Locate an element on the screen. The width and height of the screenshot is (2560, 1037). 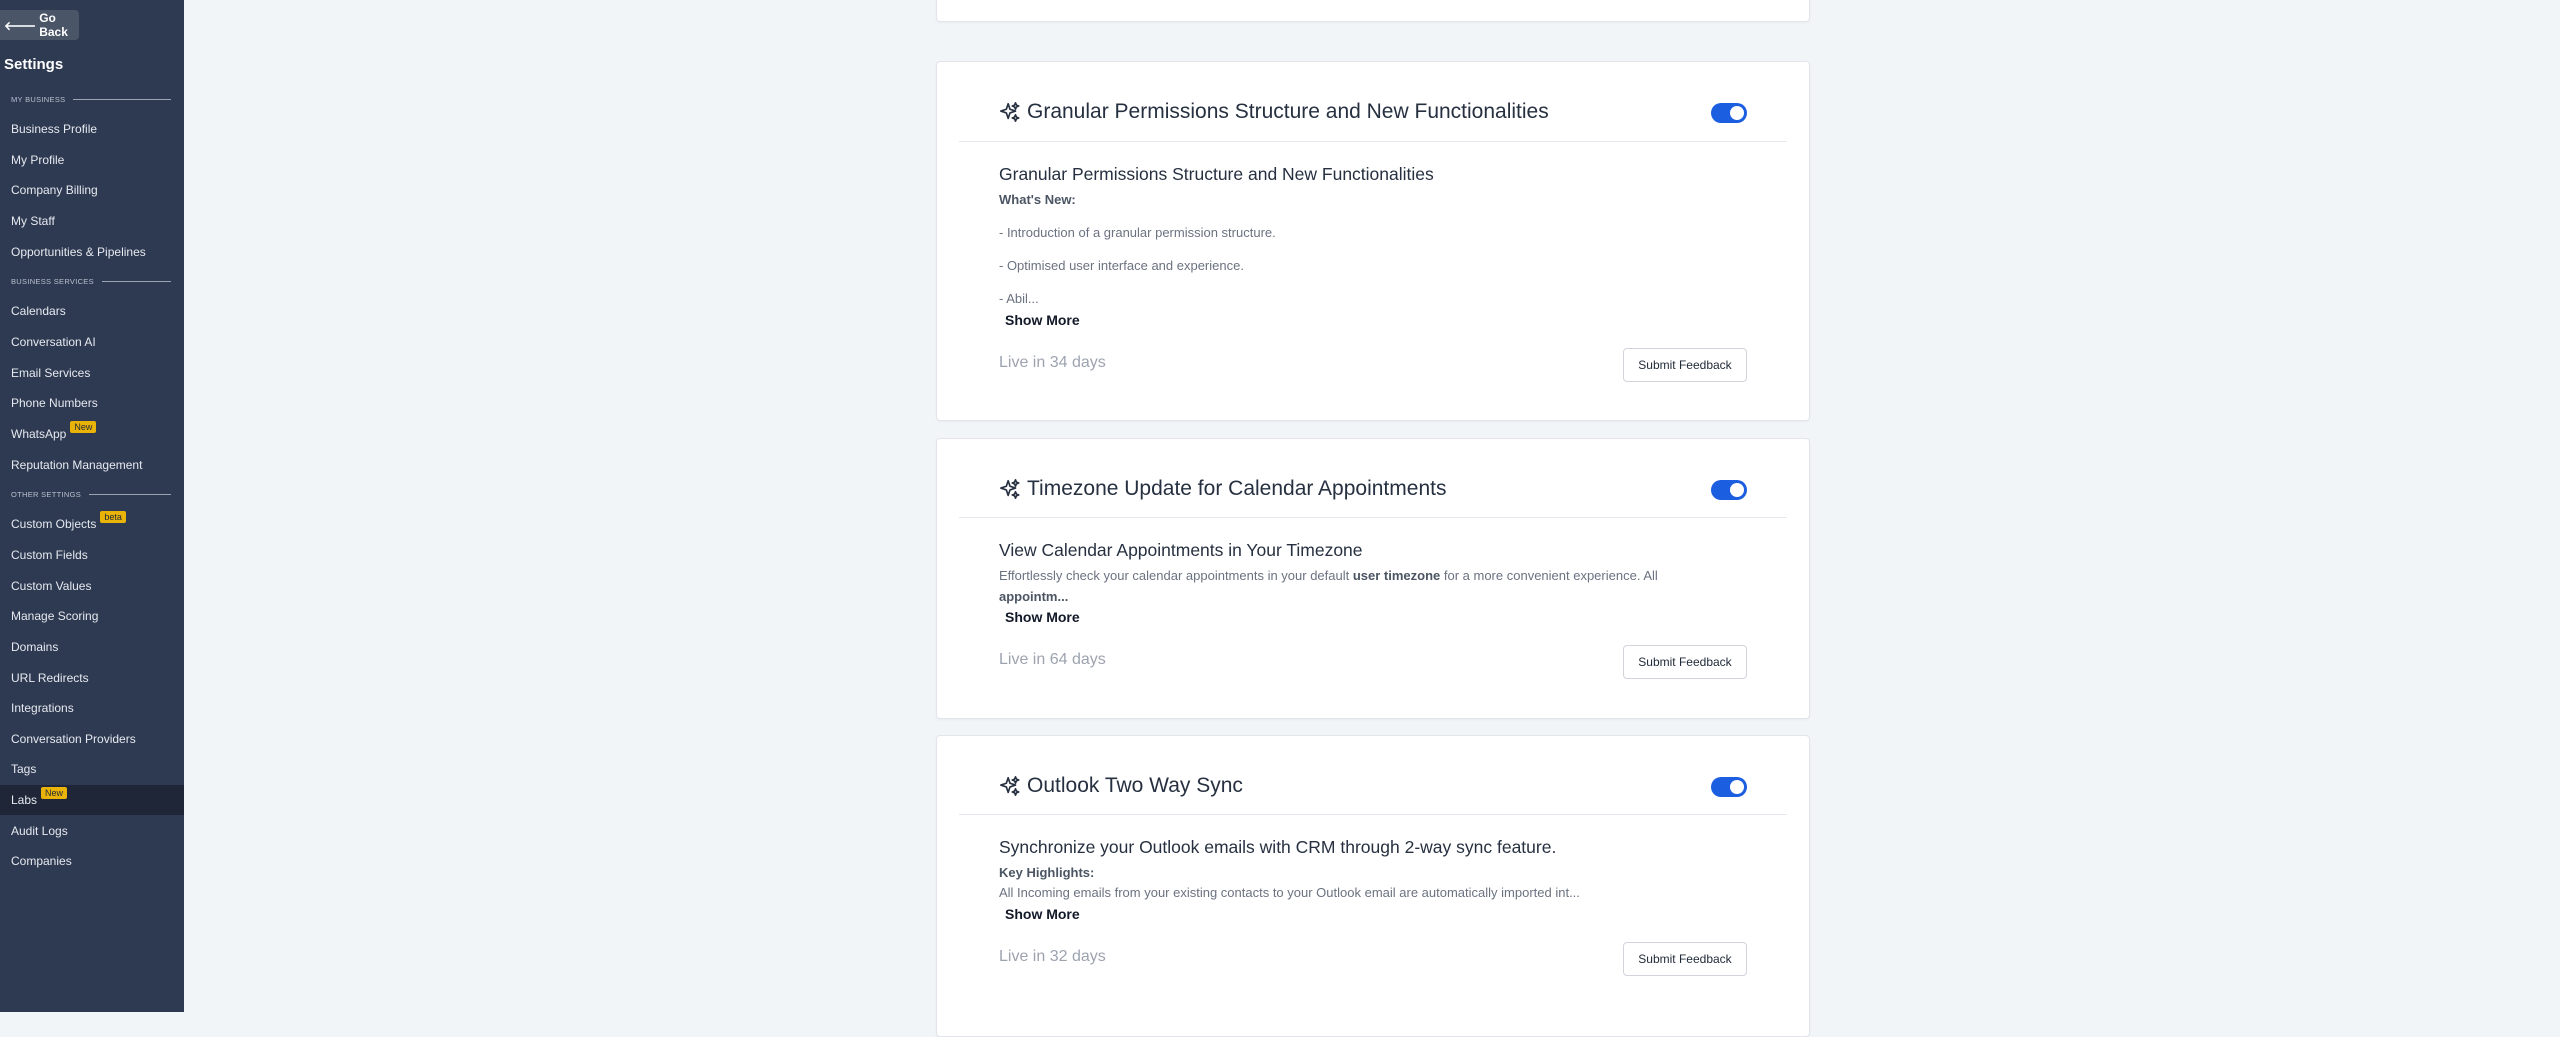
card-header: Outlook Two Way Sync is located at coordinates (1121, 786).